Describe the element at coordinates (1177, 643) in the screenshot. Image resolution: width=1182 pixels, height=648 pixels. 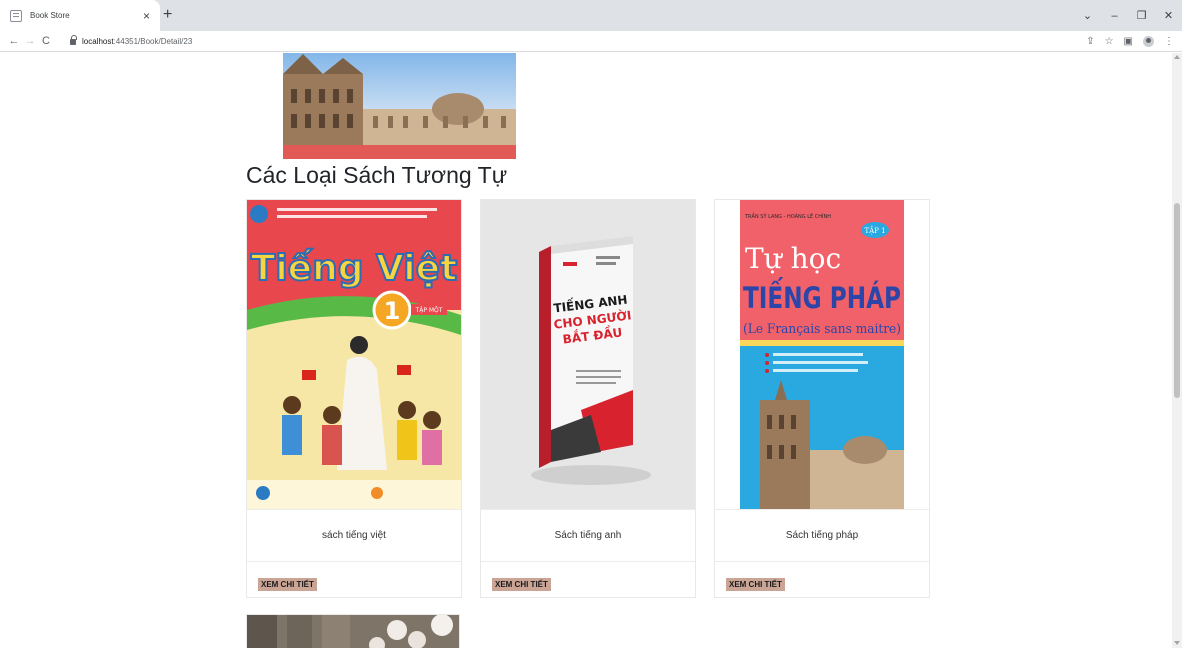
I see `scroll-down-icon` at that location.